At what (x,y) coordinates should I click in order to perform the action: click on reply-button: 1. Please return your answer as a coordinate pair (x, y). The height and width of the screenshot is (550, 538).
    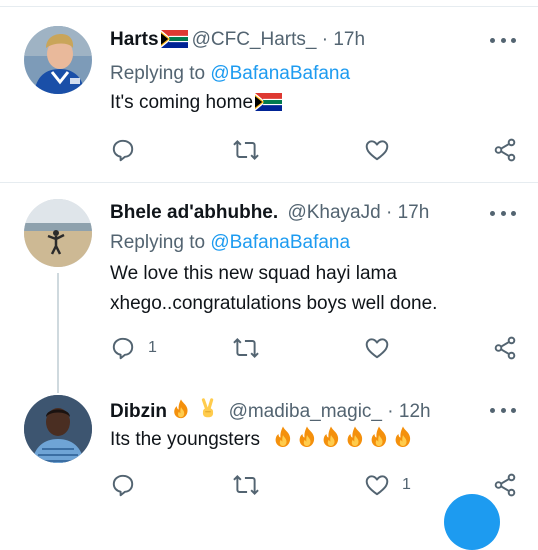
    Looking at the image, I should click on (133, 348).